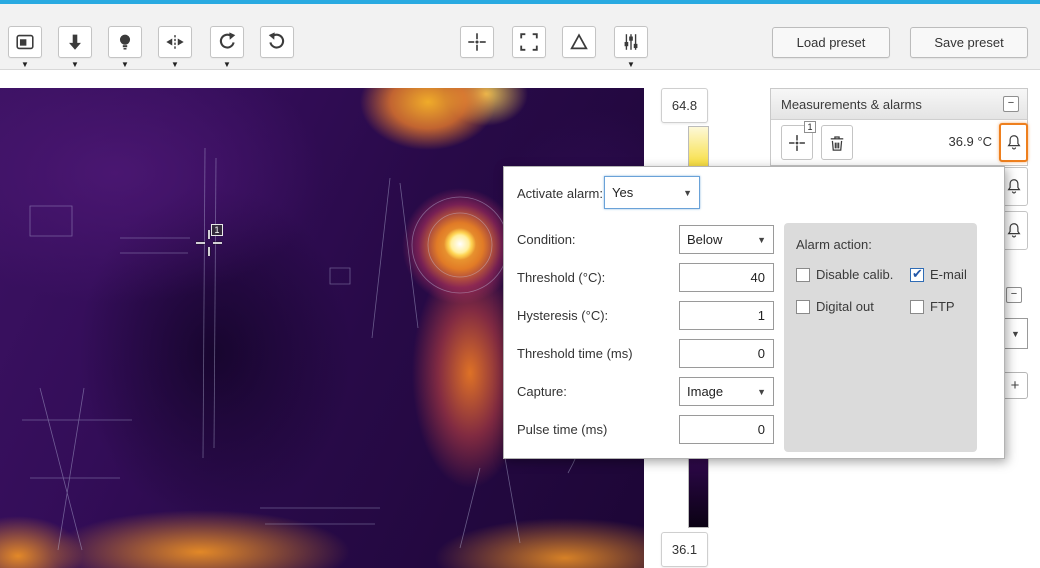  What do you see at coordinates (623, 192) in the screenshot?
I see `activate-alarm-value: Yes` at bounding box center [623, 192].